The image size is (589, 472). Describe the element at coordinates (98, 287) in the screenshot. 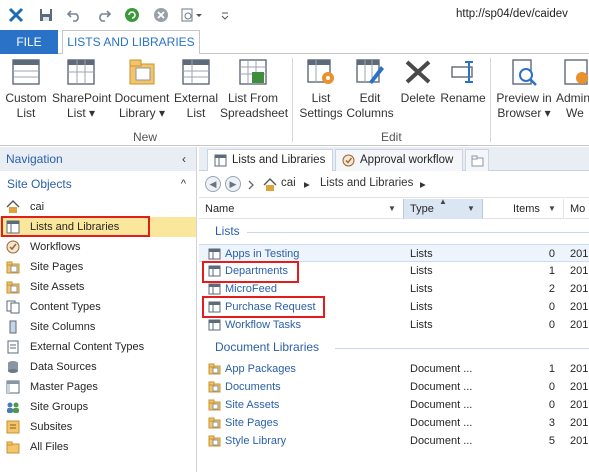

I see `nav-item-site-assets: Site Assets` at that location.